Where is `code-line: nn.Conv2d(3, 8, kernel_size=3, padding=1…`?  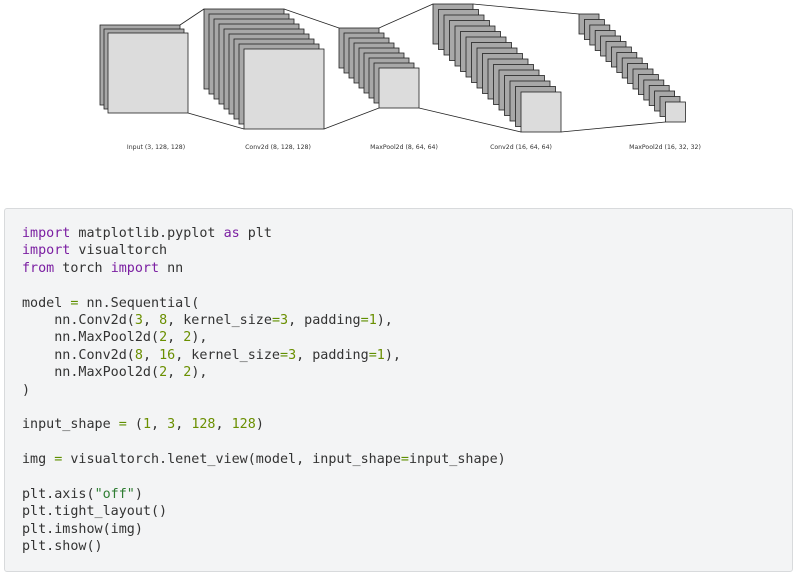
code-line: nn.Conv2d(3, 8, kernel_size=3, padding=1… is located at coordinates (264, 320).